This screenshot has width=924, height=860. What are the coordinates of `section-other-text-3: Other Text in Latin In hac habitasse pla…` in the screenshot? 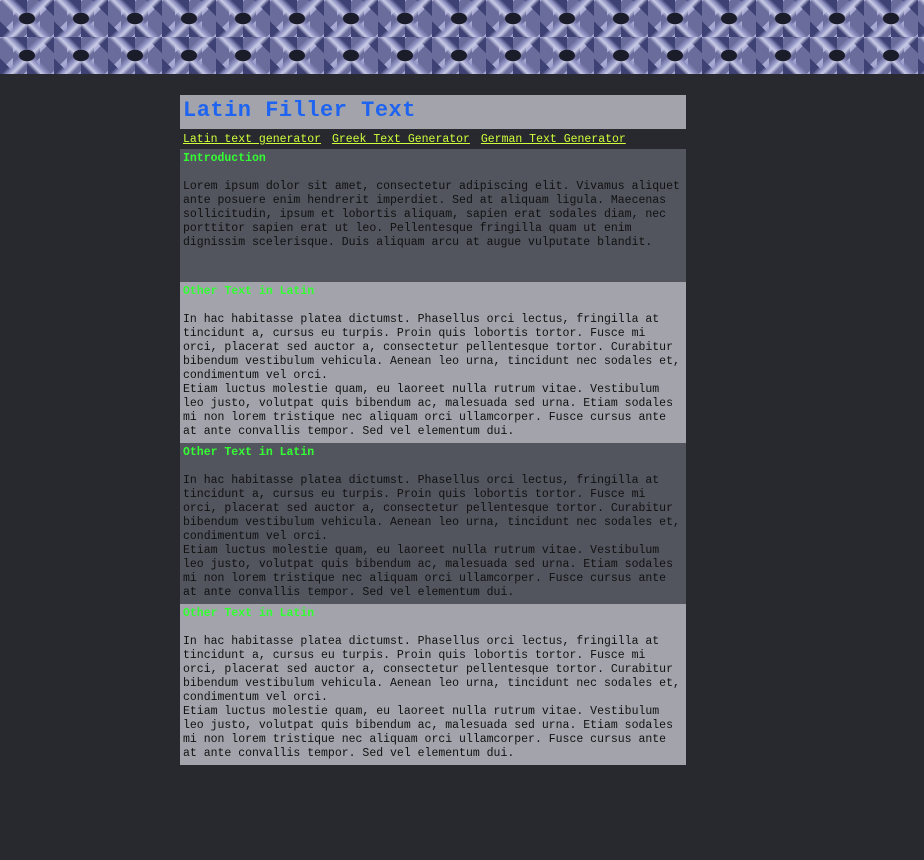 It's located at (433, 684).